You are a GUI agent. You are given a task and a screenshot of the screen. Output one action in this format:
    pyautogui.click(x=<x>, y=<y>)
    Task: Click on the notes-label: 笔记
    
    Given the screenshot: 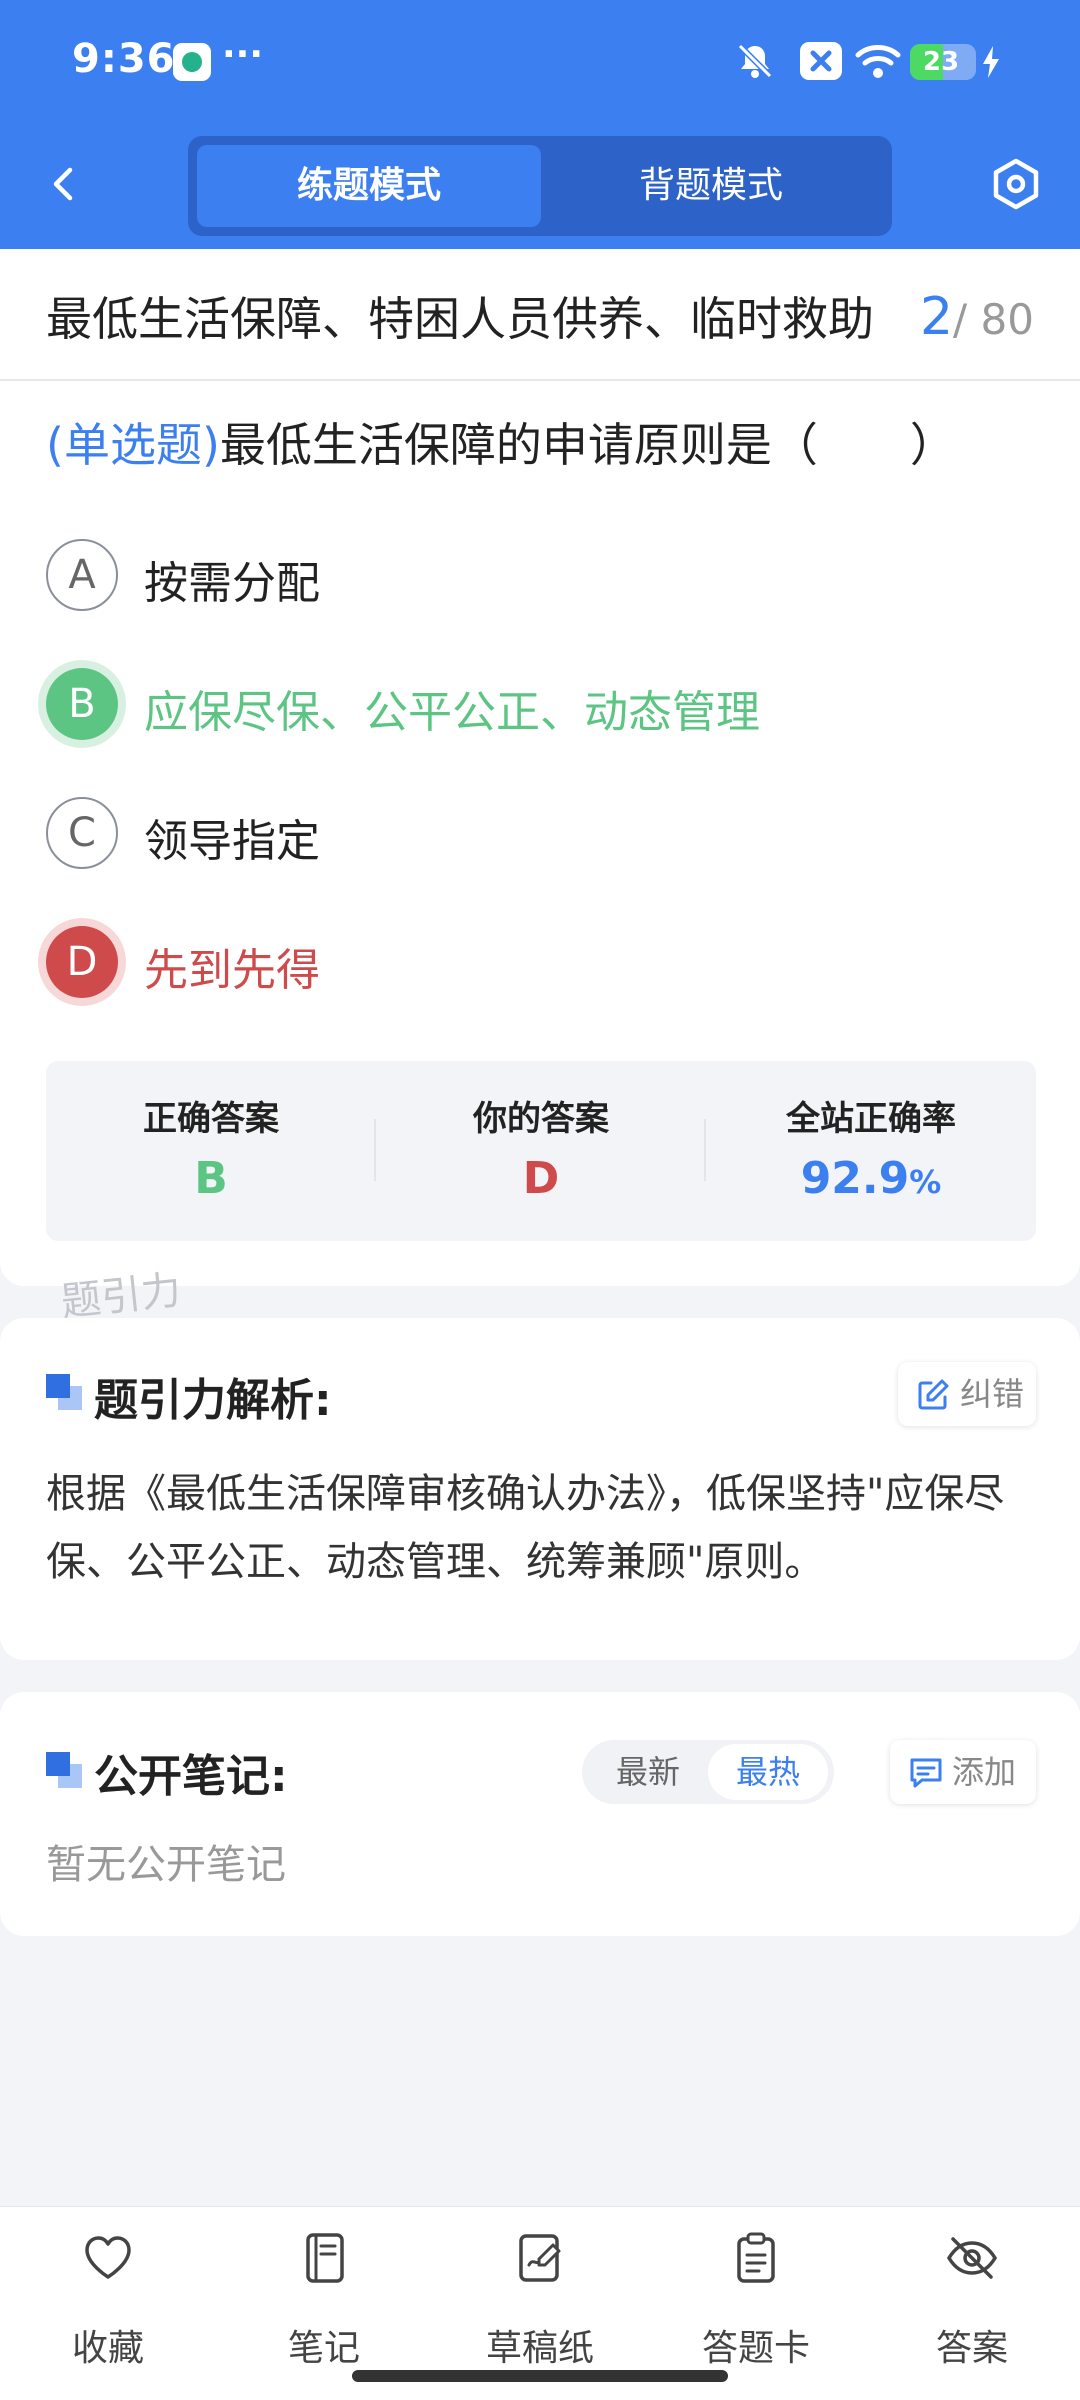 What is the action you would take?
    pyautogui.click(x=323, y=2348)
    